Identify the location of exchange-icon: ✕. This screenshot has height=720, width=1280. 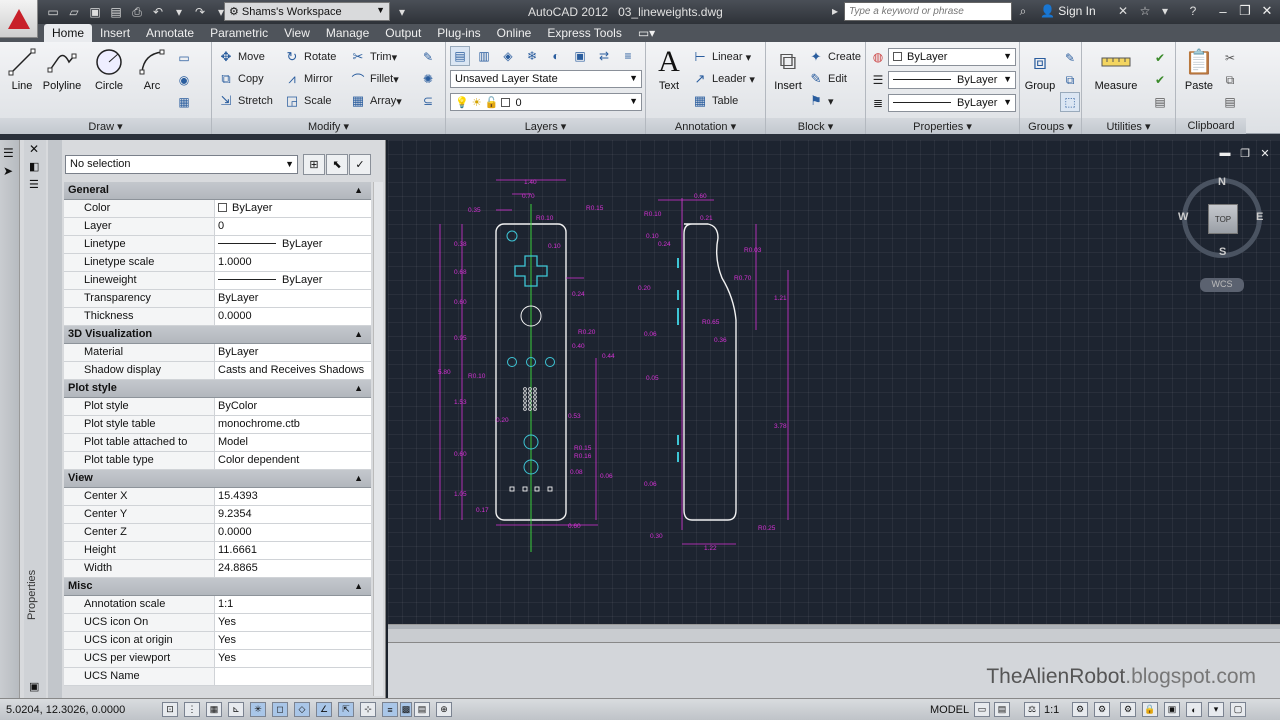
(1123, 11).